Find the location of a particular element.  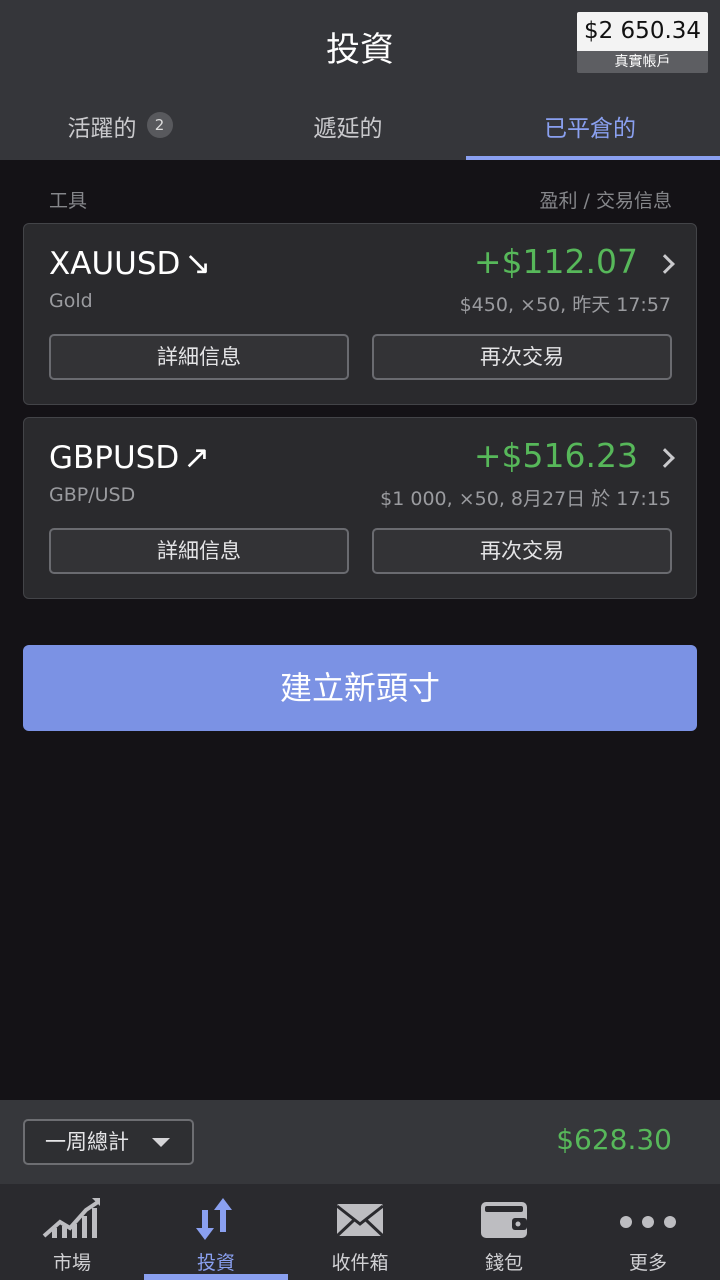

tab-active-indicator is located at coordinates (593, 158).